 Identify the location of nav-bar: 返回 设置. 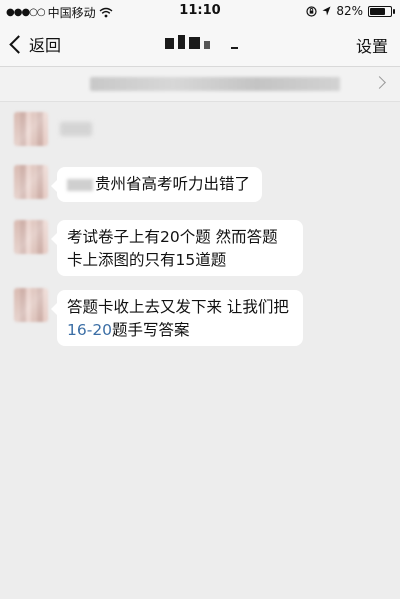
(200, 44).